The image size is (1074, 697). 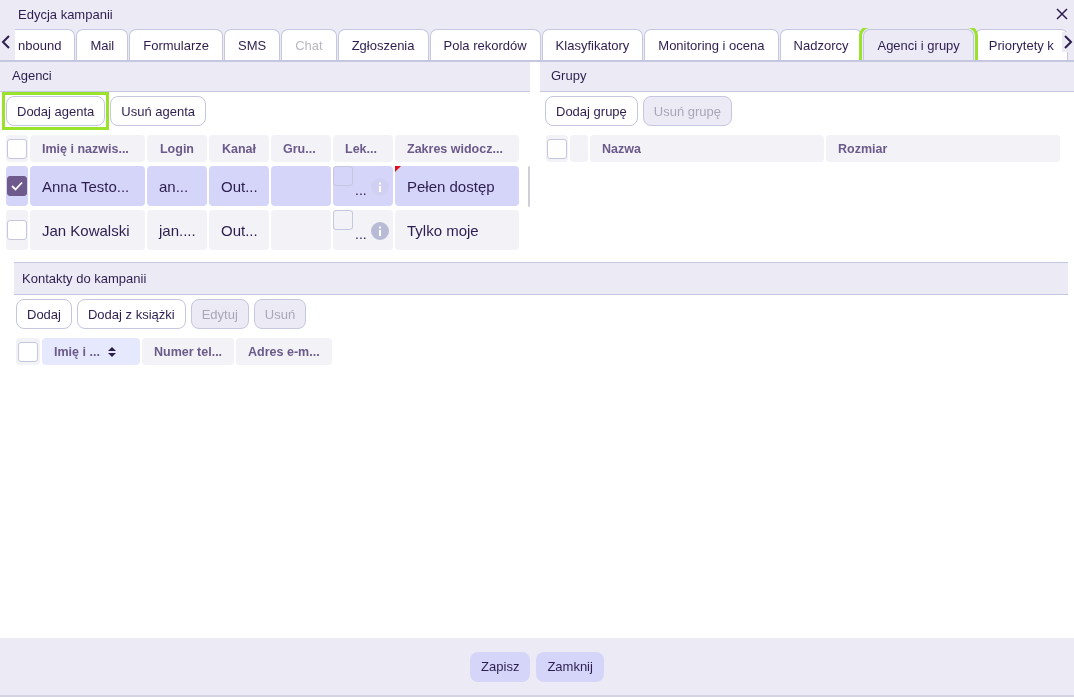 What do you see at coordinates (131, 314) in the screenshot?
I see `button: Dodaj z książki` at bounding box center [131, 314].